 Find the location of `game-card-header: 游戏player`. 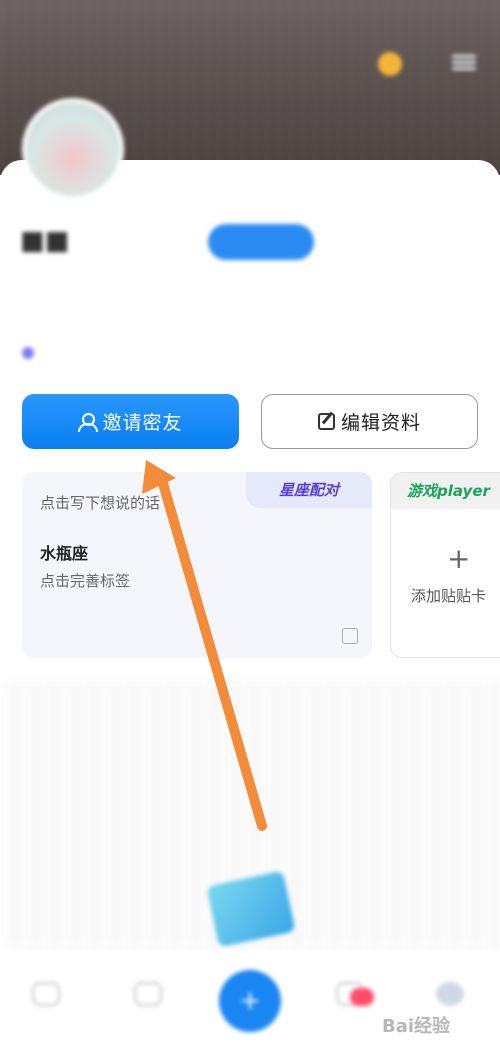

game-card-header: 游戏player is located at coordinates (445, 491).